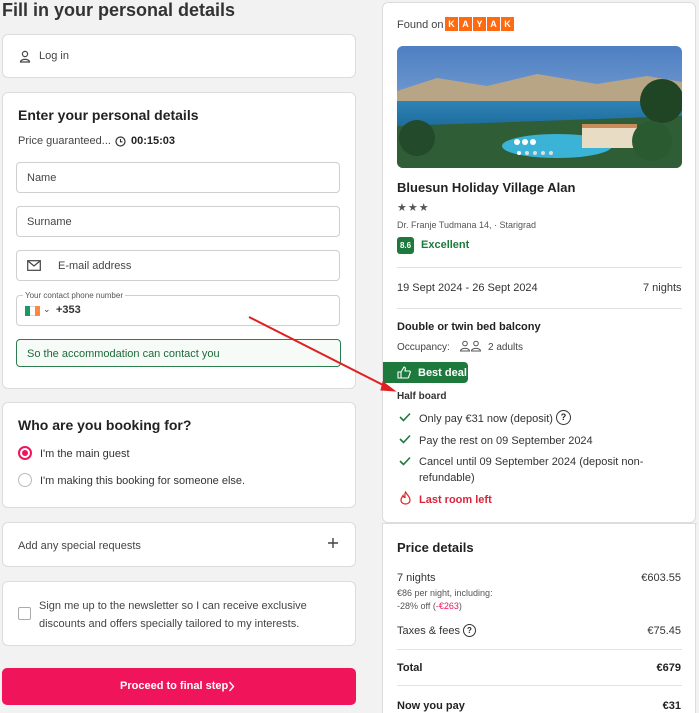 The image size is (699, 713). What do you see at coordinates (322, 354) in the screenshot?
I see `annotation-arrow` at bounding box center [322, 354].